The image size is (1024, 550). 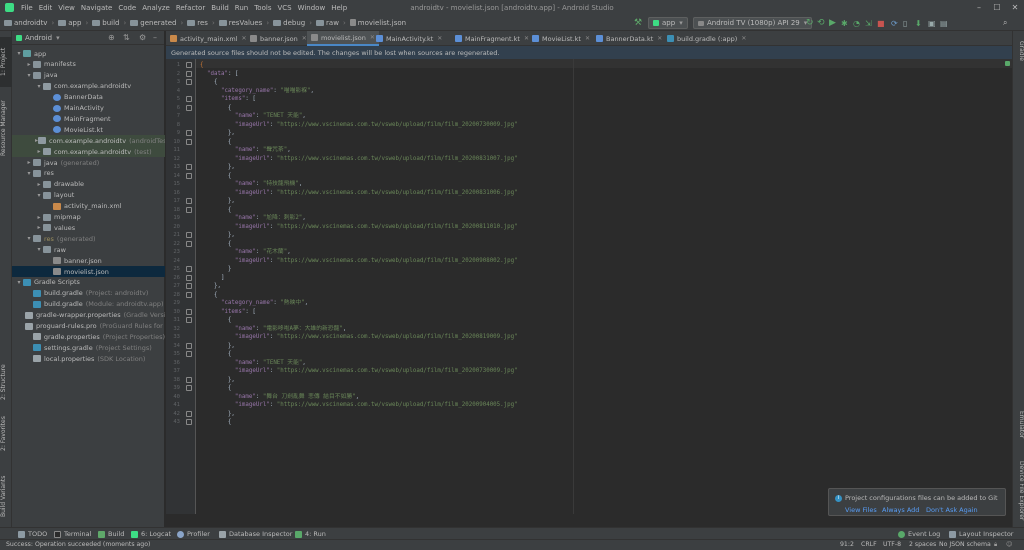 I want to click on menu-edit: Edit, so click(x=46, y=8).